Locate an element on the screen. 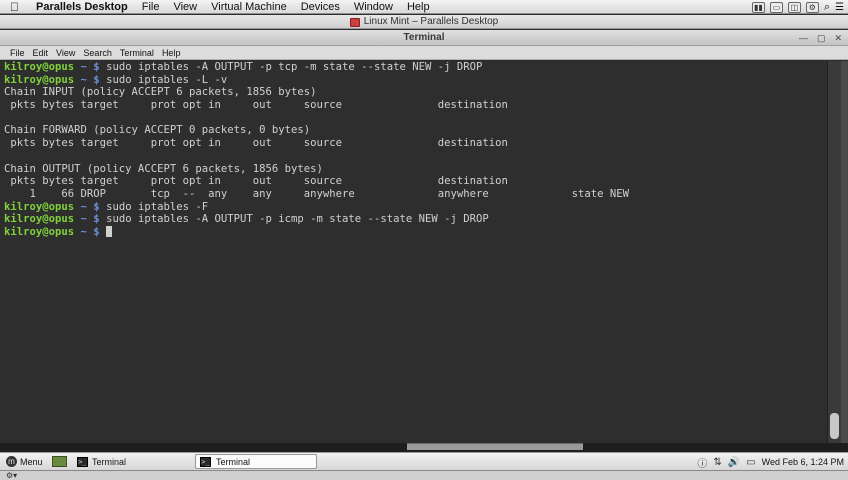 The image size is (848, 480). spotlight-search-icon: ⌕ is located at coordinates (827, 7).